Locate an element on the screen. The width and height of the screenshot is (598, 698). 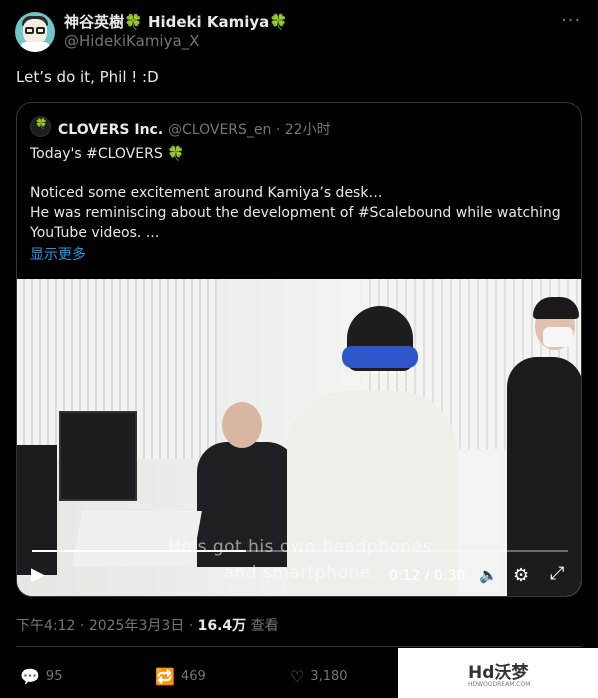
video-monitor is located at coordinates (98, 456).